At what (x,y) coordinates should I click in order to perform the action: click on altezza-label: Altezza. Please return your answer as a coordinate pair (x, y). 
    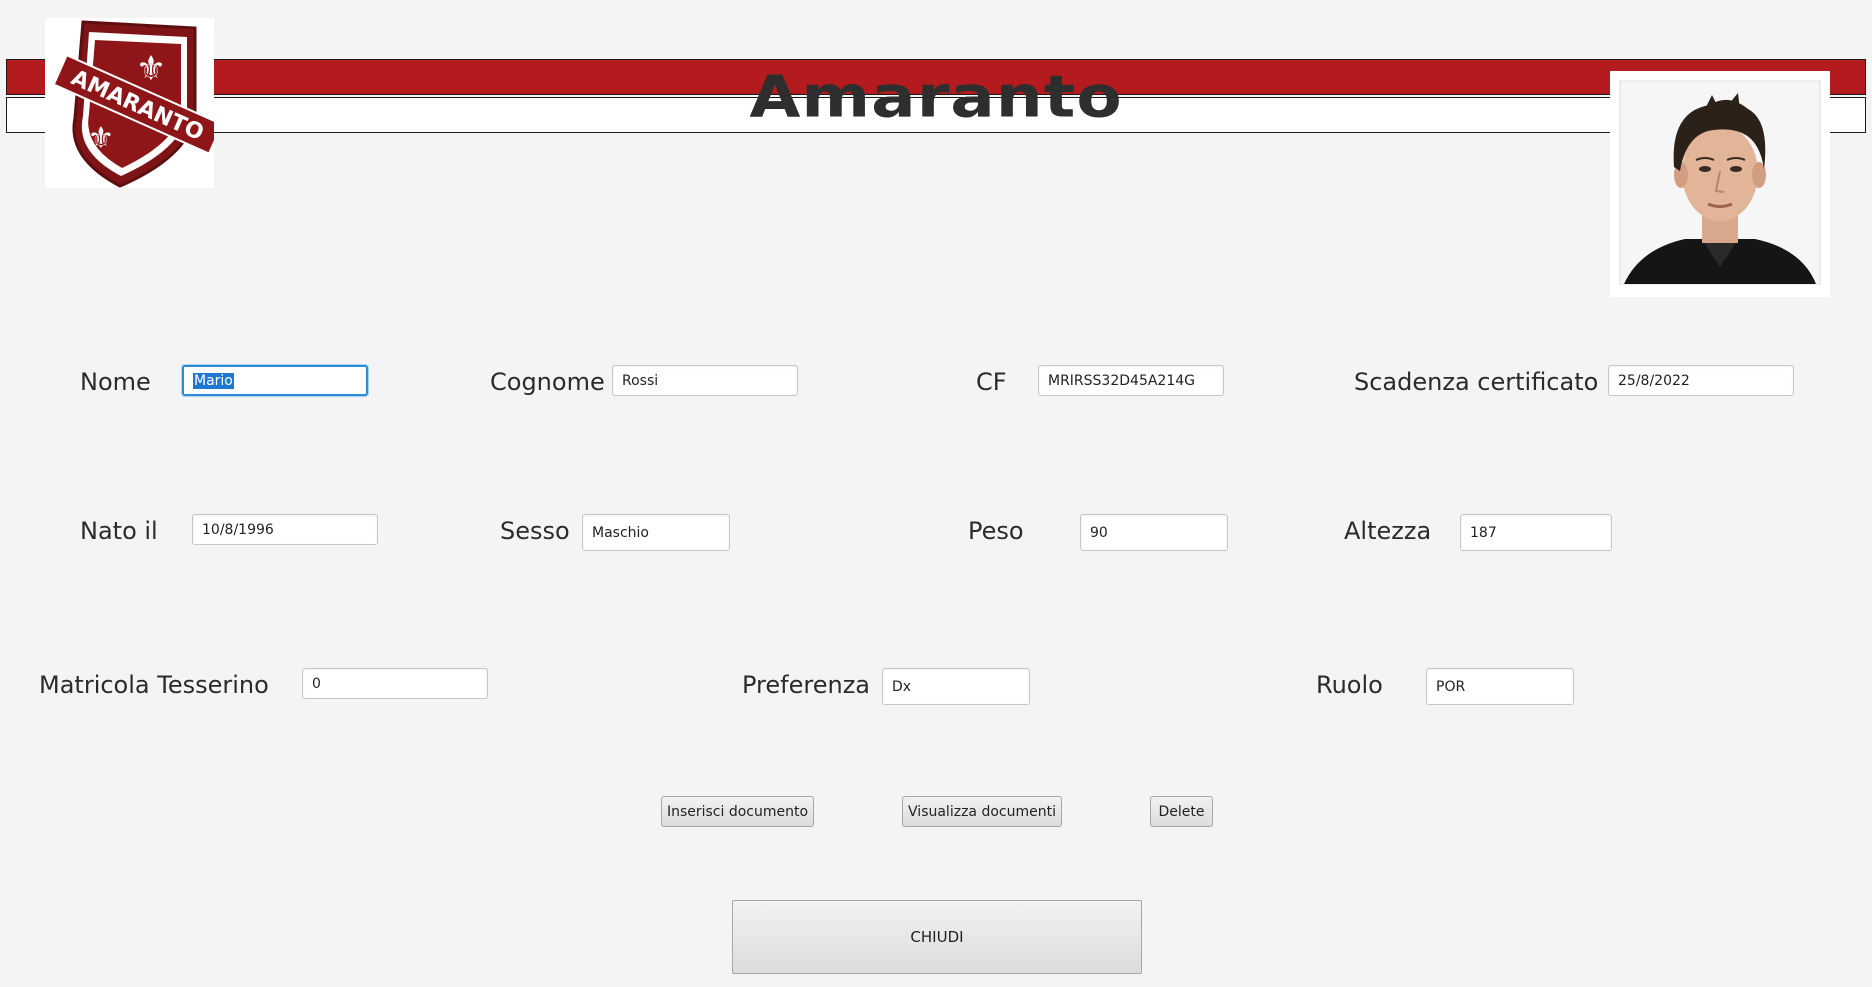
    Looking at the image, I should click on (1388, 531).